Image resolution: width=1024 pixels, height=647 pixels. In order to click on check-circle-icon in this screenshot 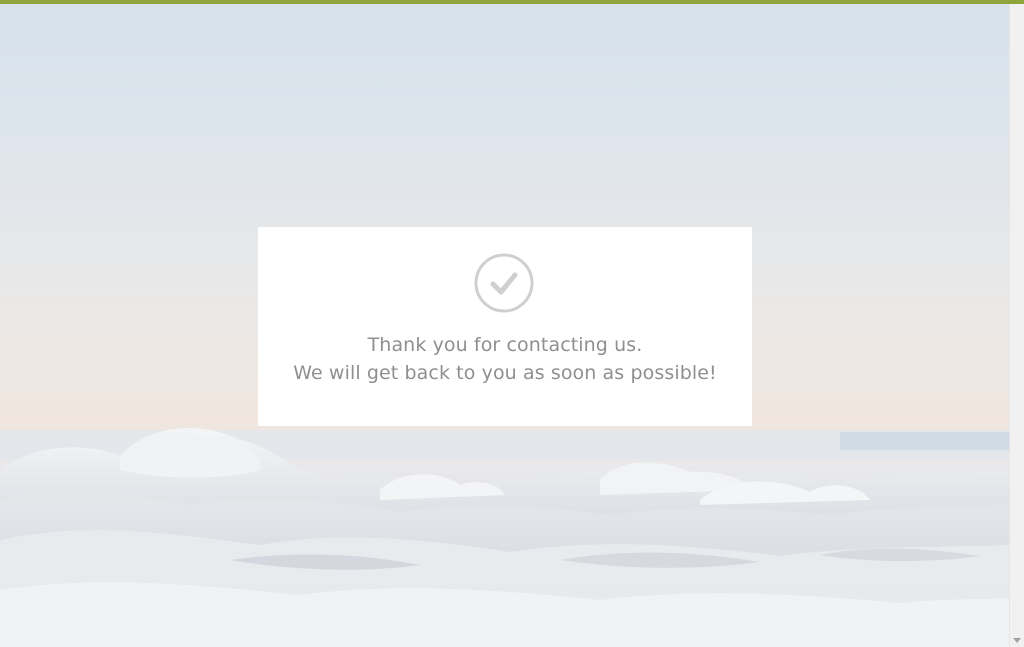, I will do `click(504, 283)`.